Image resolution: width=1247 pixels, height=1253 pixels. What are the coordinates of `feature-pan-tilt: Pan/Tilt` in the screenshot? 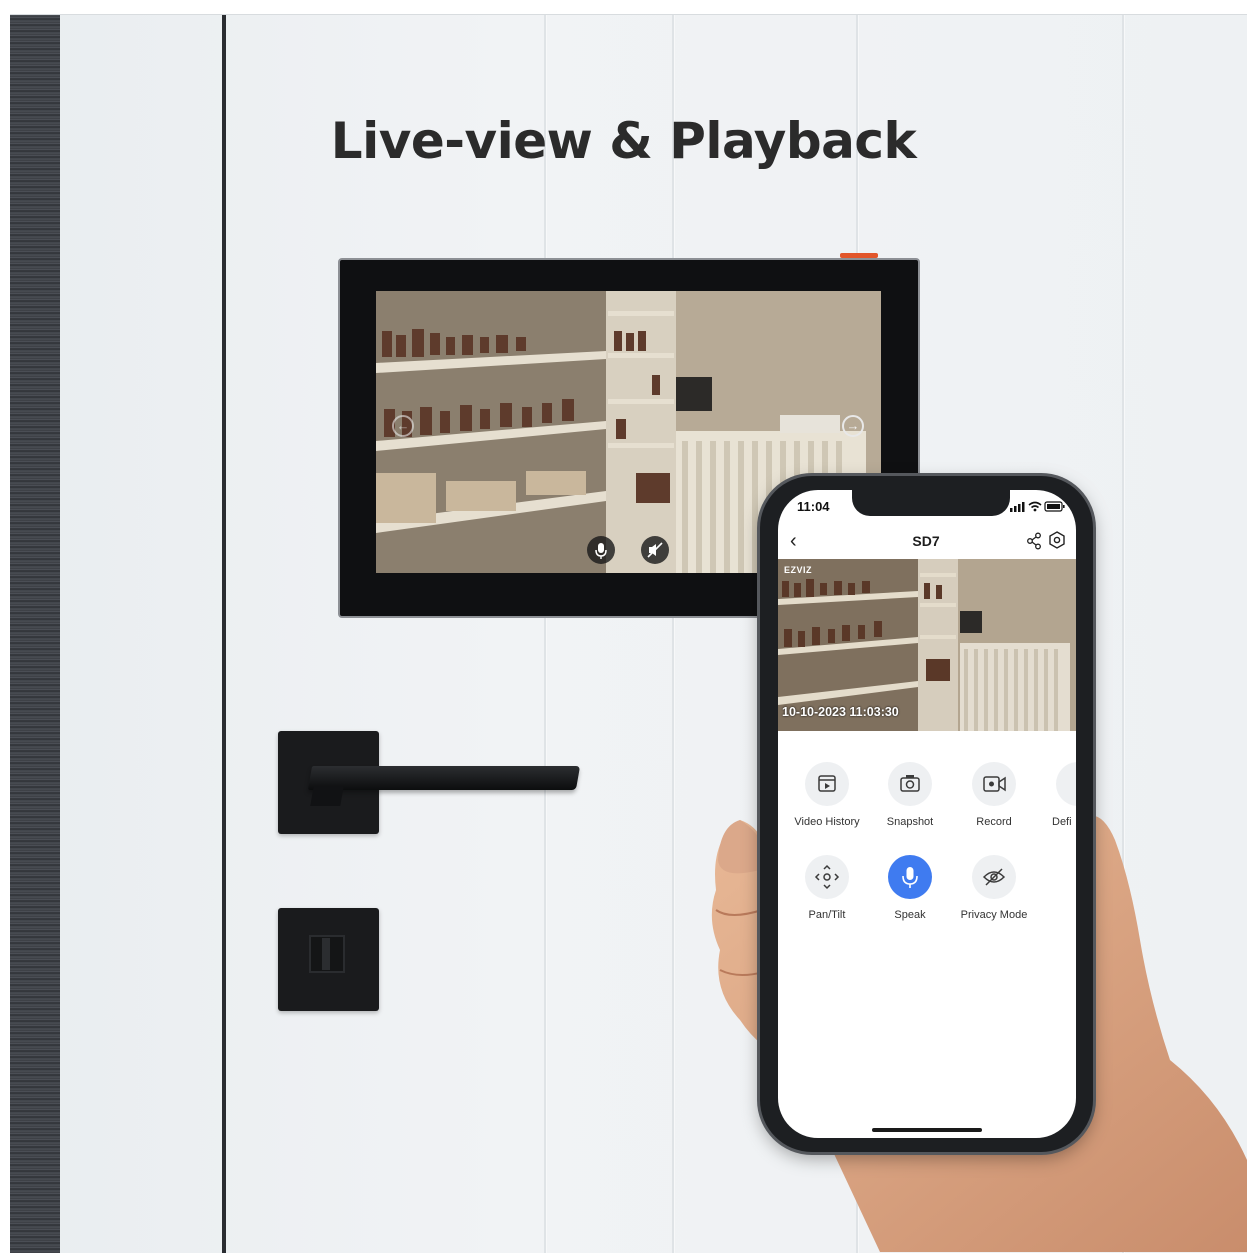 It's located at (827, 888).